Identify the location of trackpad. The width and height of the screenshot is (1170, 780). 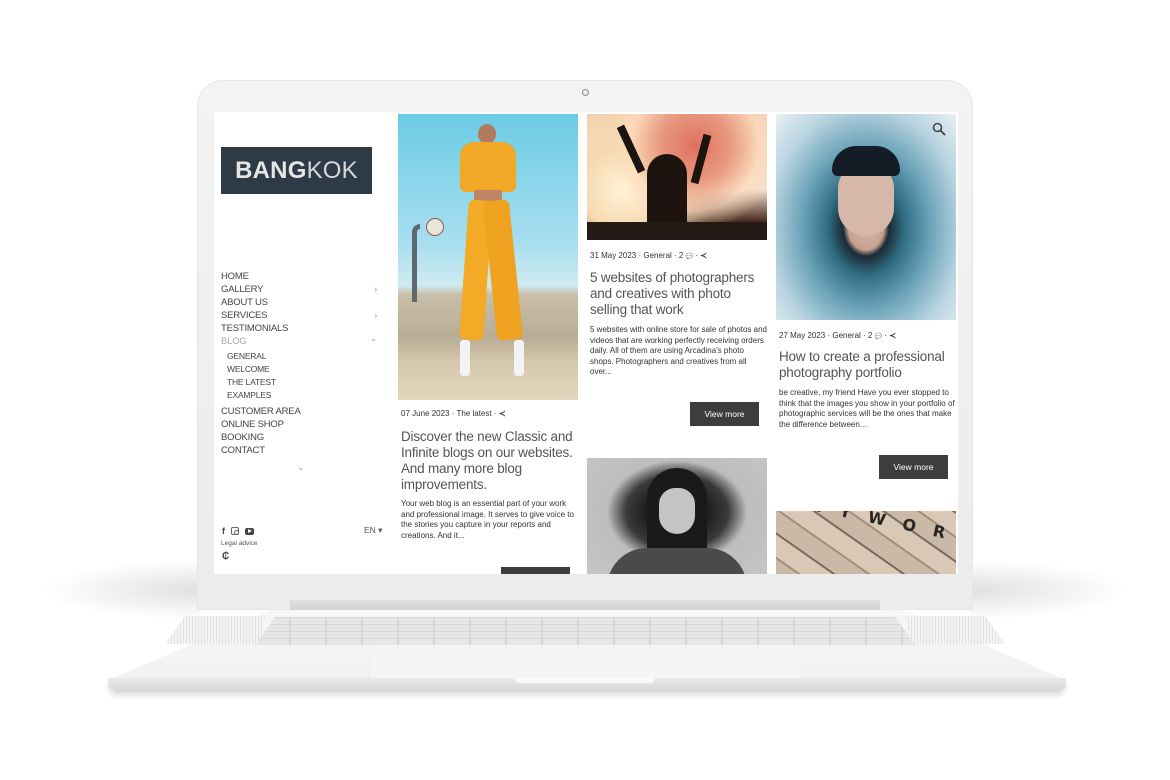
(585, 661).